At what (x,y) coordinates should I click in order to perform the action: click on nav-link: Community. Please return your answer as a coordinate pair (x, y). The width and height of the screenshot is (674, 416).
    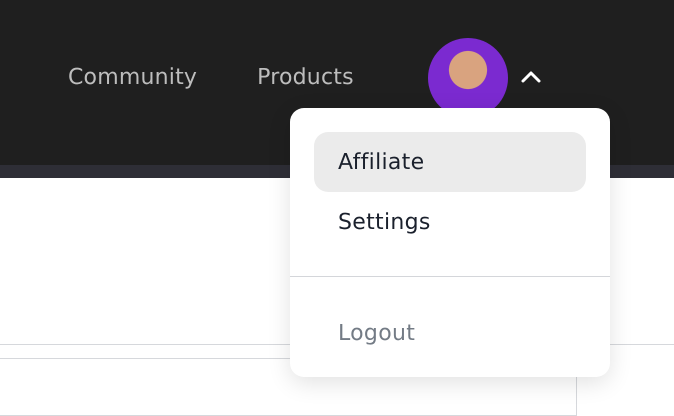
    Looking at the image, I should click on (133, 77).